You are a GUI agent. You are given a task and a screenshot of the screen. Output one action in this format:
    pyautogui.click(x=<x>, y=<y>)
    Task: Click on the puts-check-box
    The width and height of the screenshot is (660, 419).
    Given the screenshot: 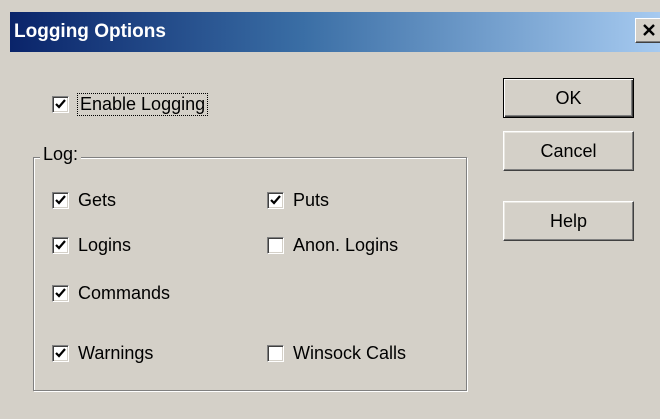 What is the action you would take?
    pyautogui.click(x=275, y=200)
    